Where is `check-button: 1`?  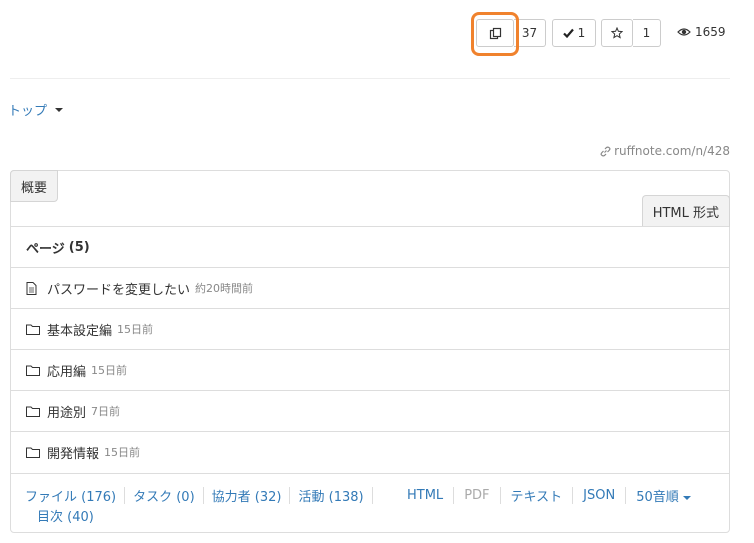 check-button: 1 is located at coordinates (574, 33).